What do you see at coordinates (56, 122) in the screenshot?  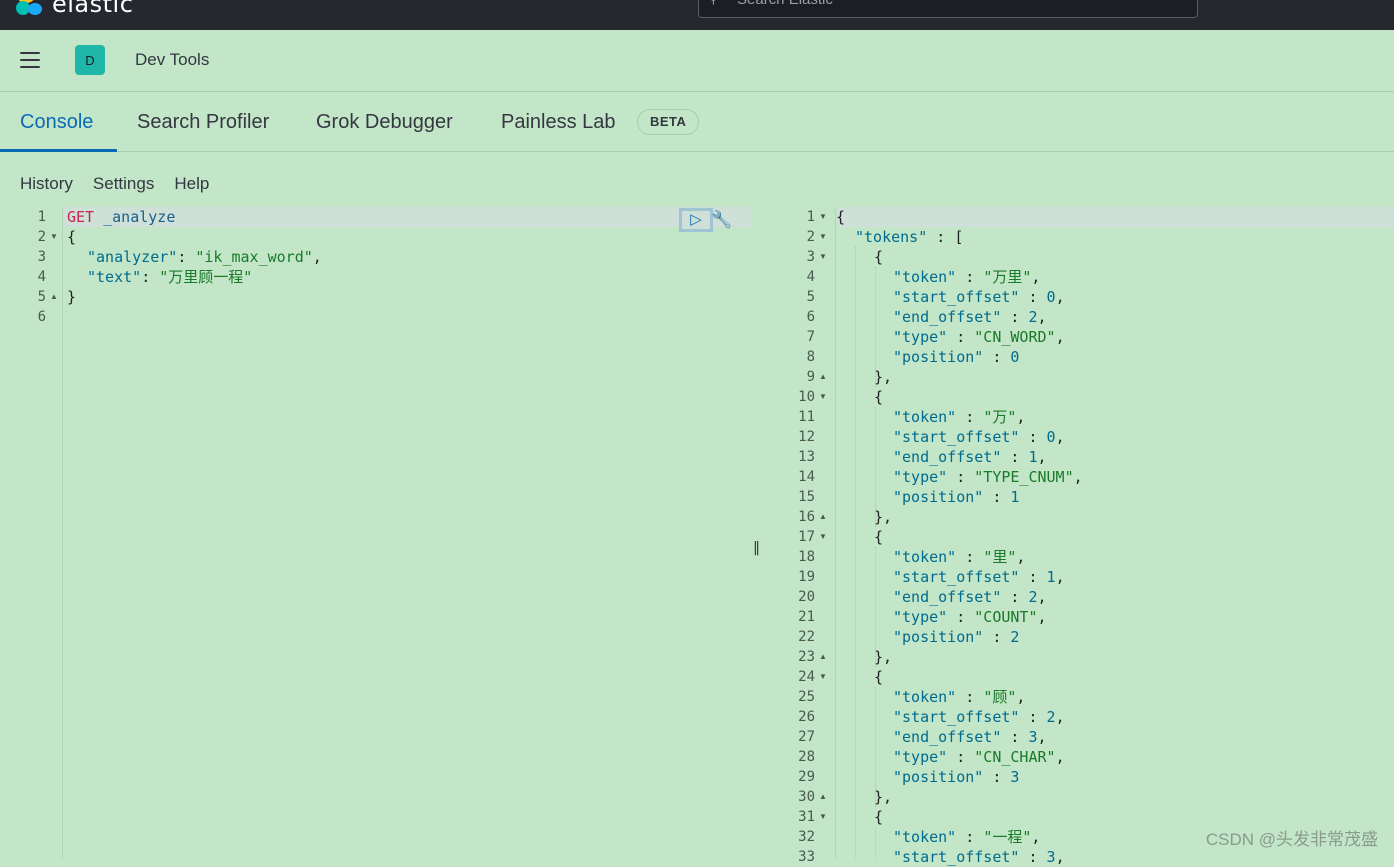 I see `tab-console: Console` at bounding box center [56, 122].